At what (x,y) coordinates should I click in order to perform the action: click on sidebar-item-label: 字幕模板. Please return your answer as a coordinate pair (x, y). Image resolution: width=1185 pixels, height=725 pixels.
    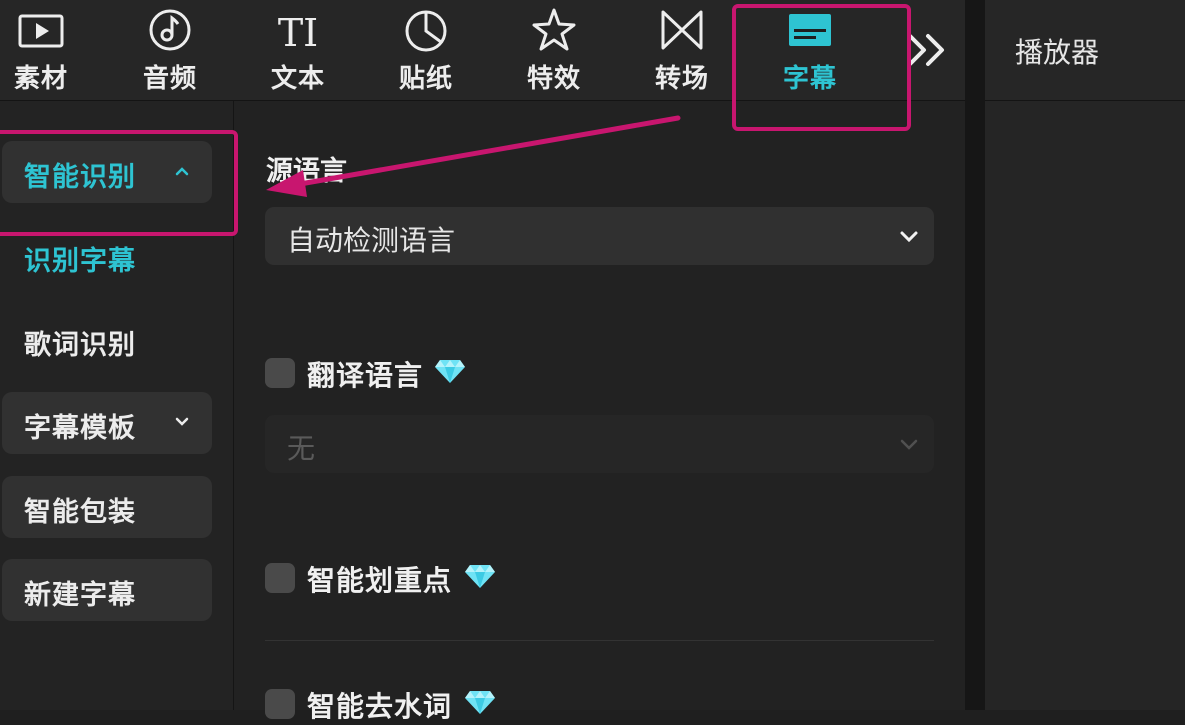
    Looking at the image, I should click on (80, 428).